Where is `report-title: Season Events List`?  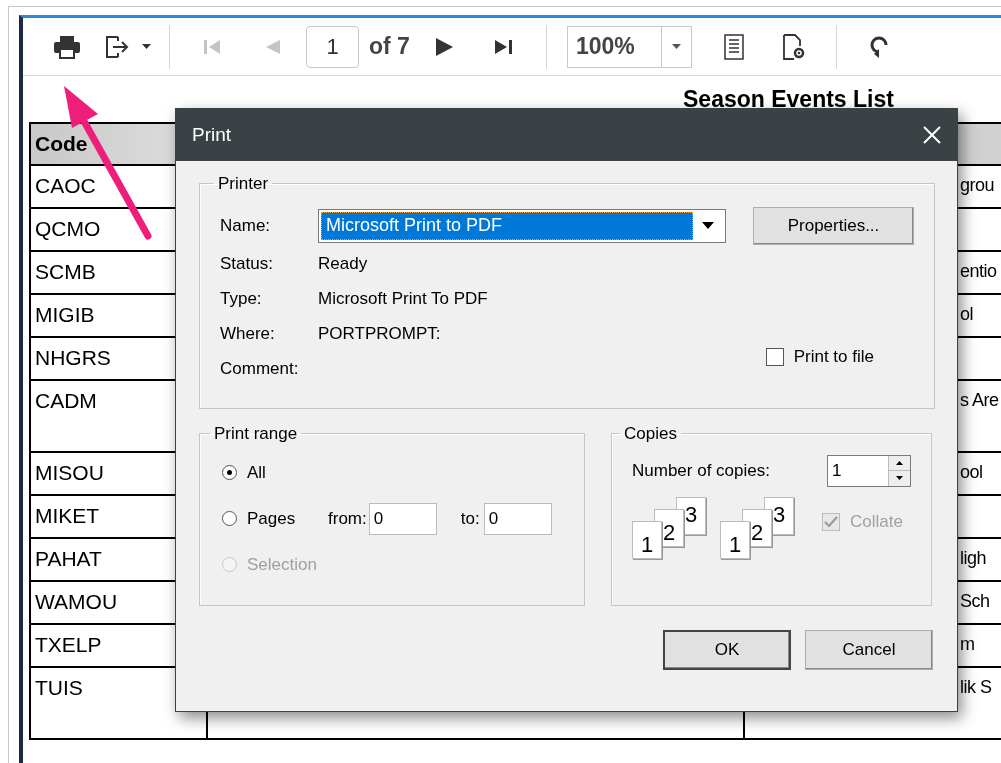 report-title: Season Events List is located at coordinates (788, 99).